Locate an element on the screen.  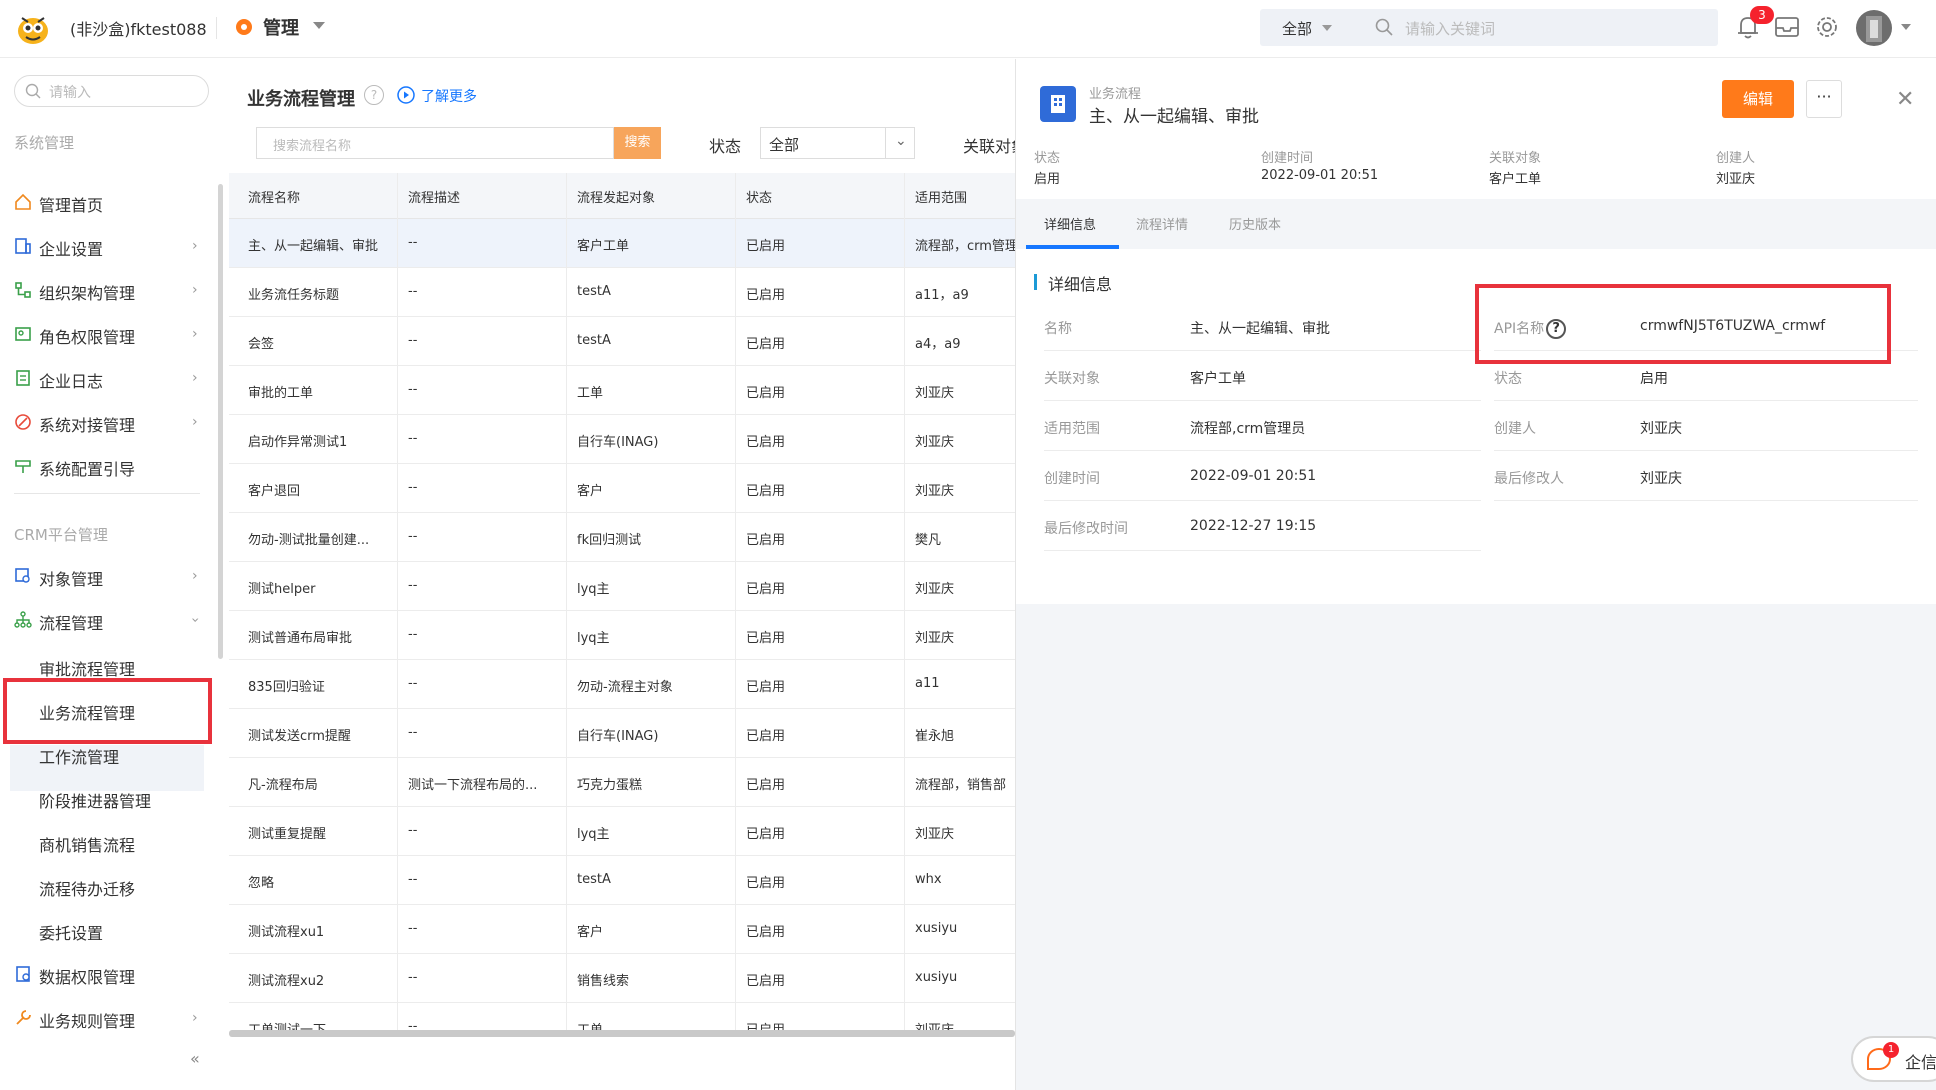
global-search: 全部 请输入关键词 is located at coordinates (1489, 27).